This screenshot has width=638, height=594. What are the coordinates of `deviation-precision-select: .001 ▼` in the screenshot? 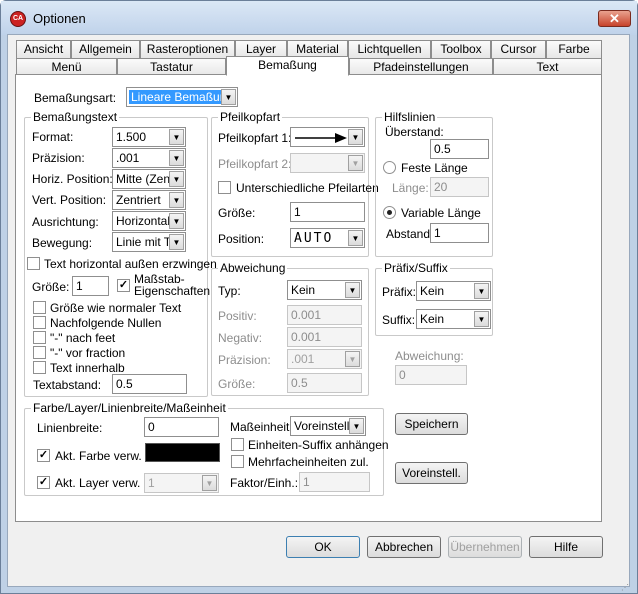 It's located at (324, 359).